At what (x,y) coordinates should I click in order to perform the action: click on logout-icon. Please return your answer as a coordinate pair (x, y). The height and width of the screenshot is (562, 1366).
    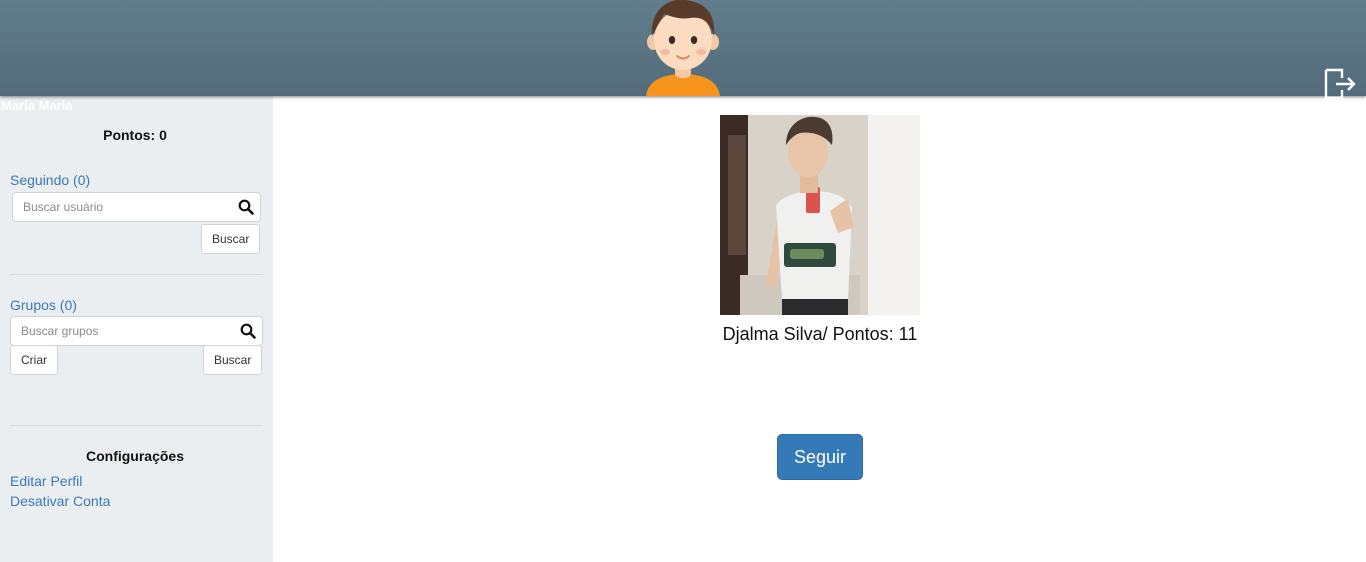
    Looking at the image, I should click on (1340, 84).